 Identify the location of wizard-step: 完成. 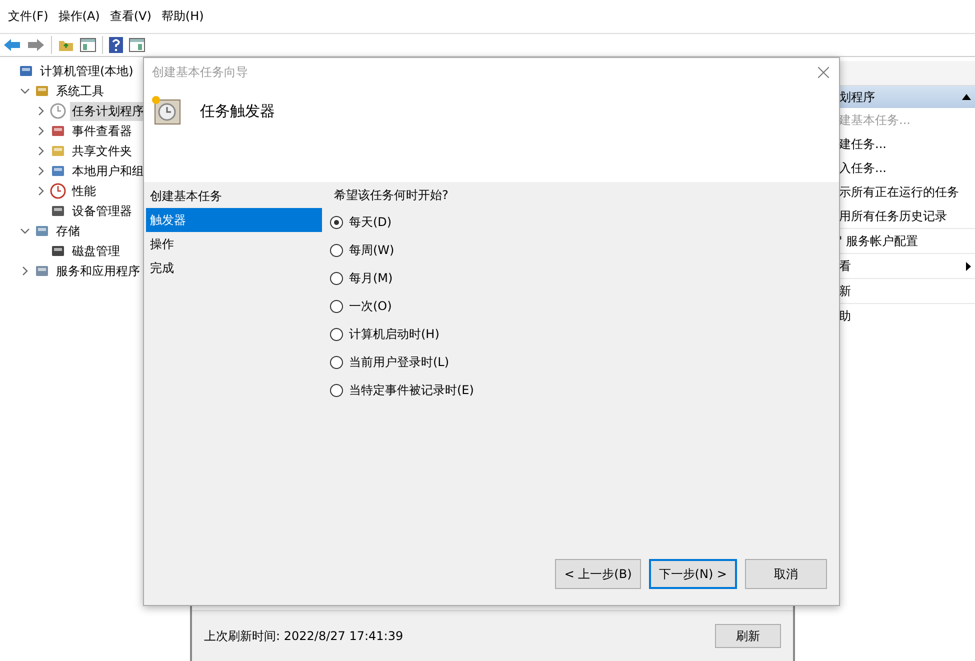
(234, 268).